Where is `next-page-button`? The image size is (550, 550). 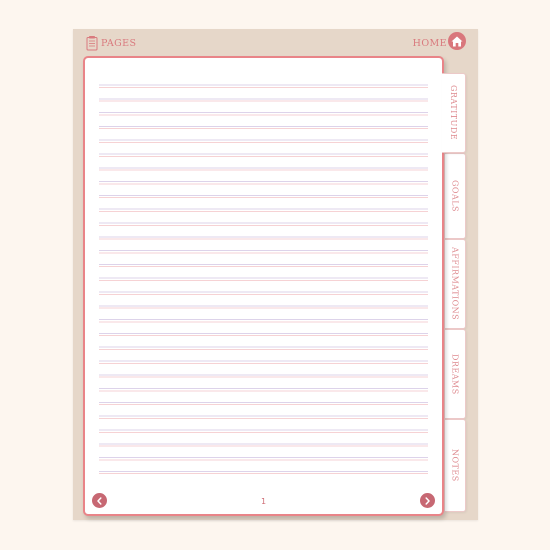
next-page-button is located at coordinates (427, 500).